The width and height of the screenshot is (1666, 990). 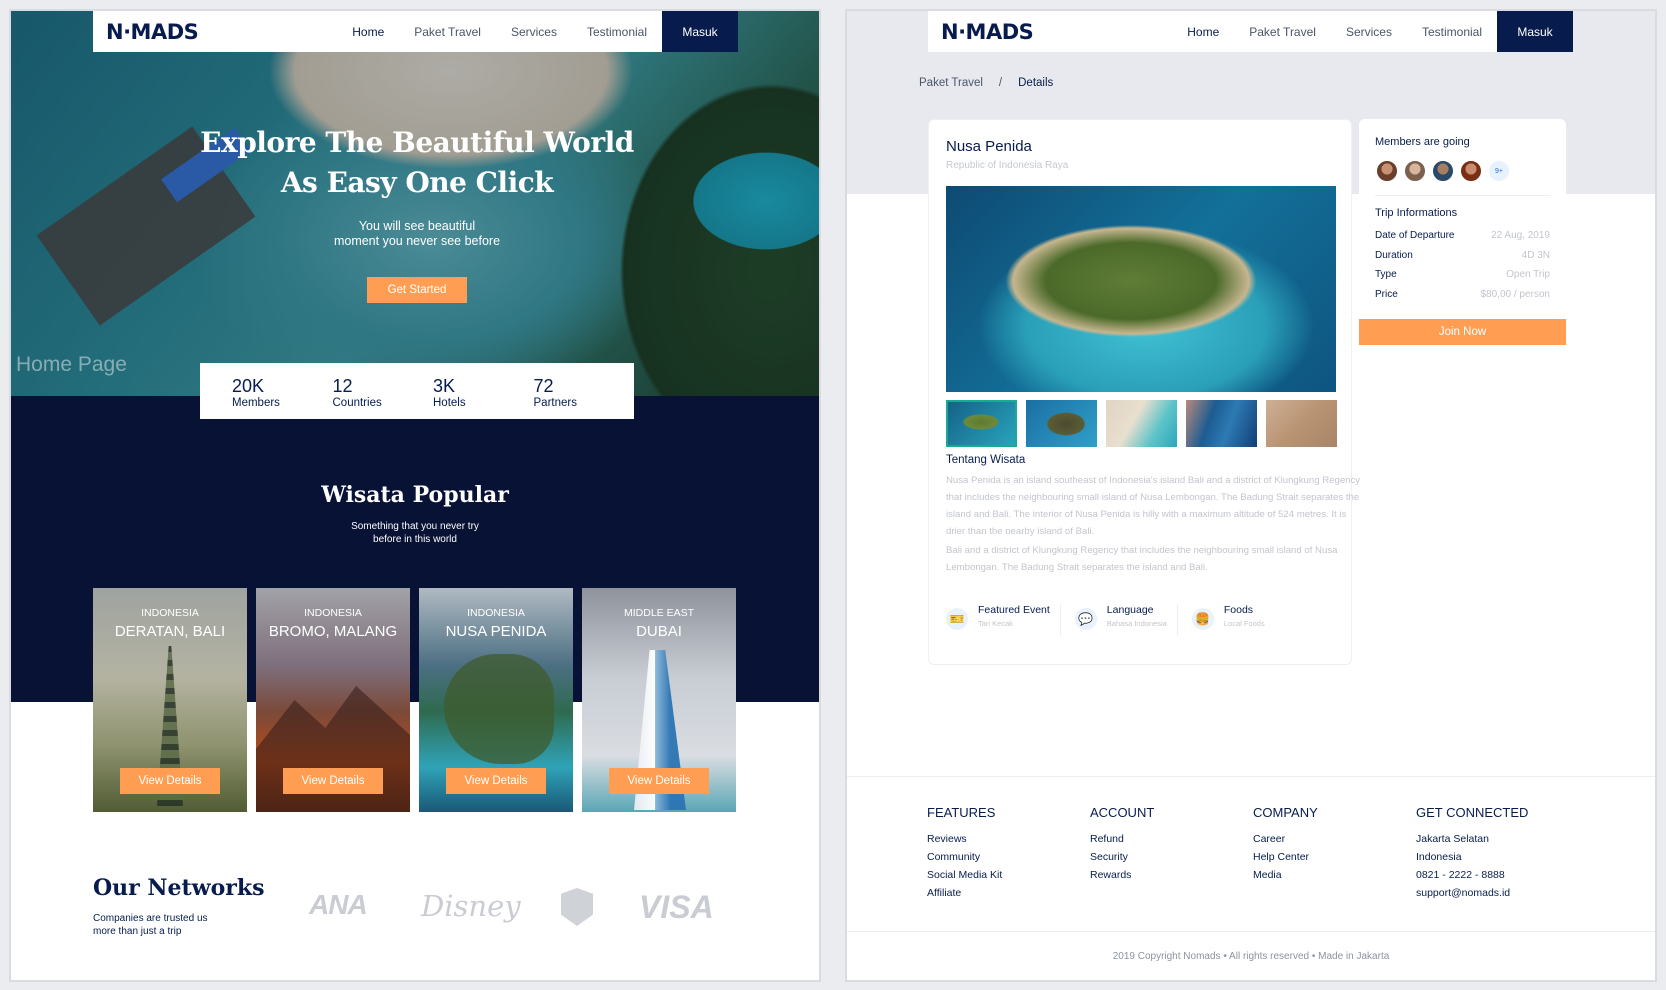 What do you see at coordinates (1251, 931) in the screenshot?
I see `footer-divider` at bounding box center [1251, 931].